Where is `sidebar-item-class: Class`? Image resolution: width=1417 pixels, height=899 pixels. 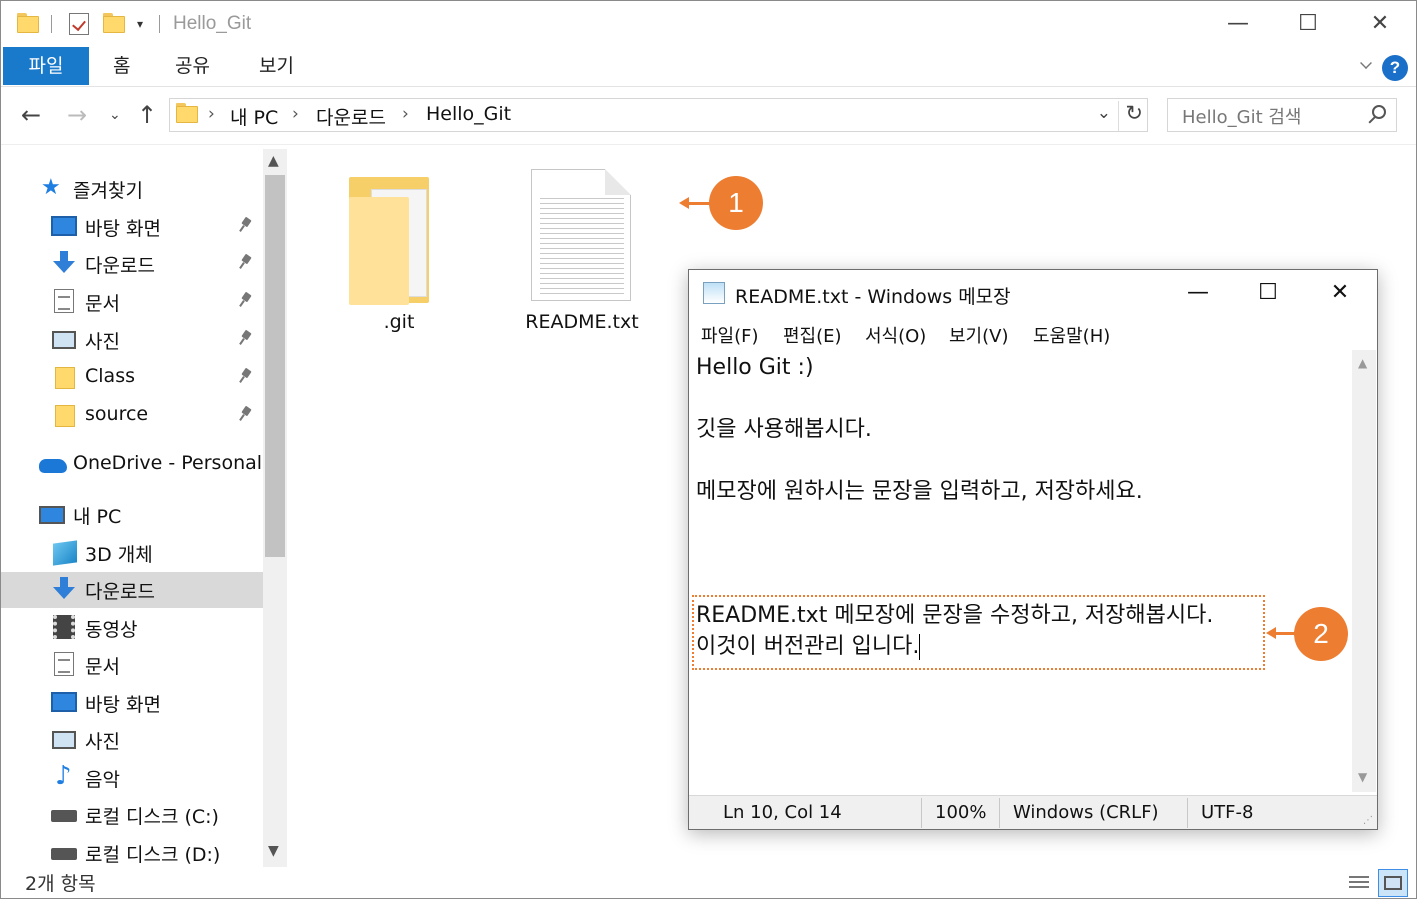 sidebar-item-class: Class is located at coordinates (132, 378).